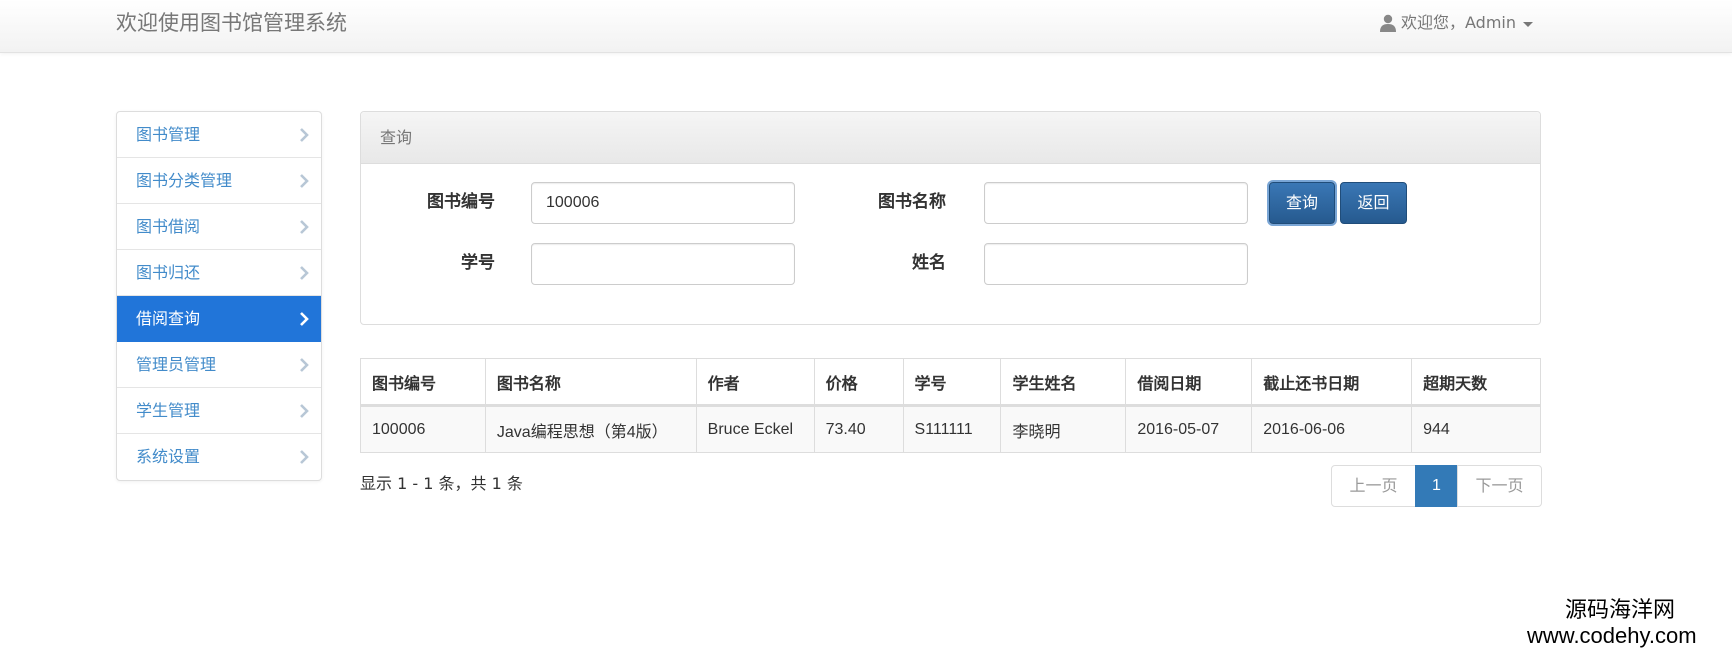  I want to click on sidebar-item-book-borrow: 图书借阅, so click(219, 227).